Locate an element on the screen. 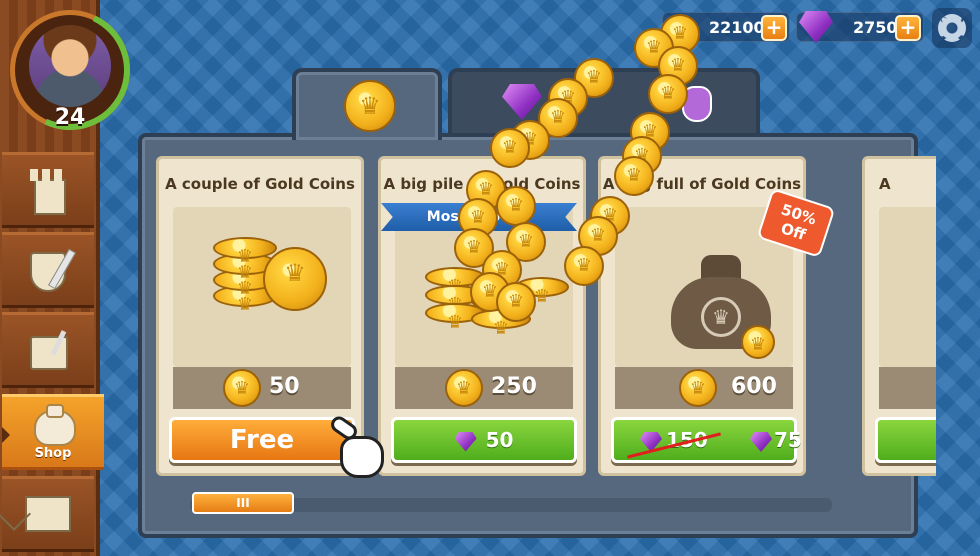 This screenshot has width=980, height=556. gear-icon is located at coordinates (952, 28).